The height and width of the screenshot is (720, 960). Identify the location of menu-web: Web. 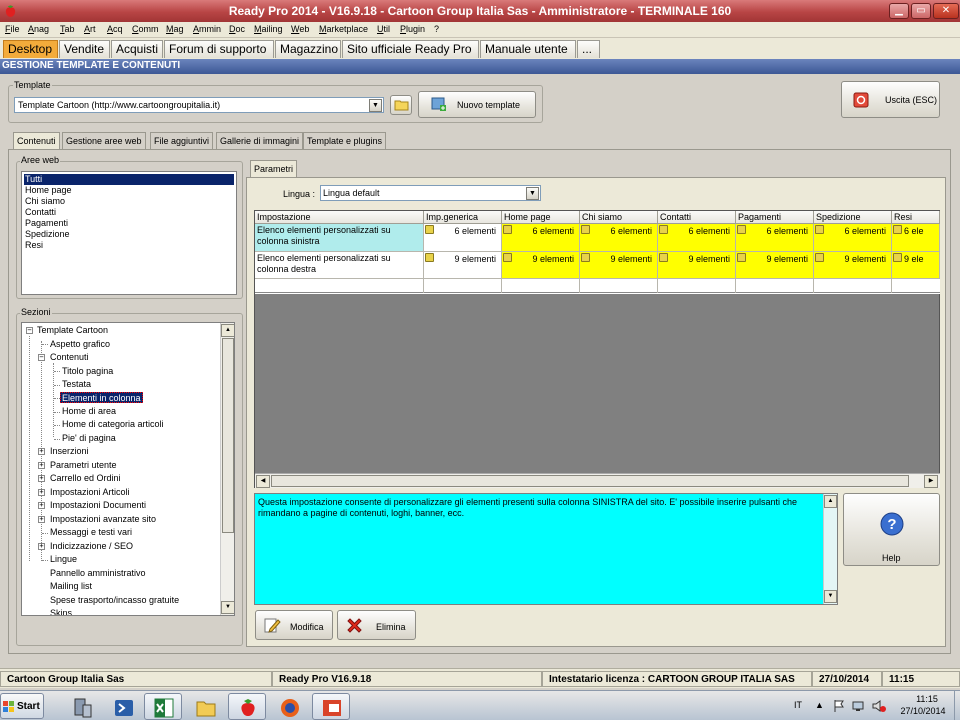
(300, 29).